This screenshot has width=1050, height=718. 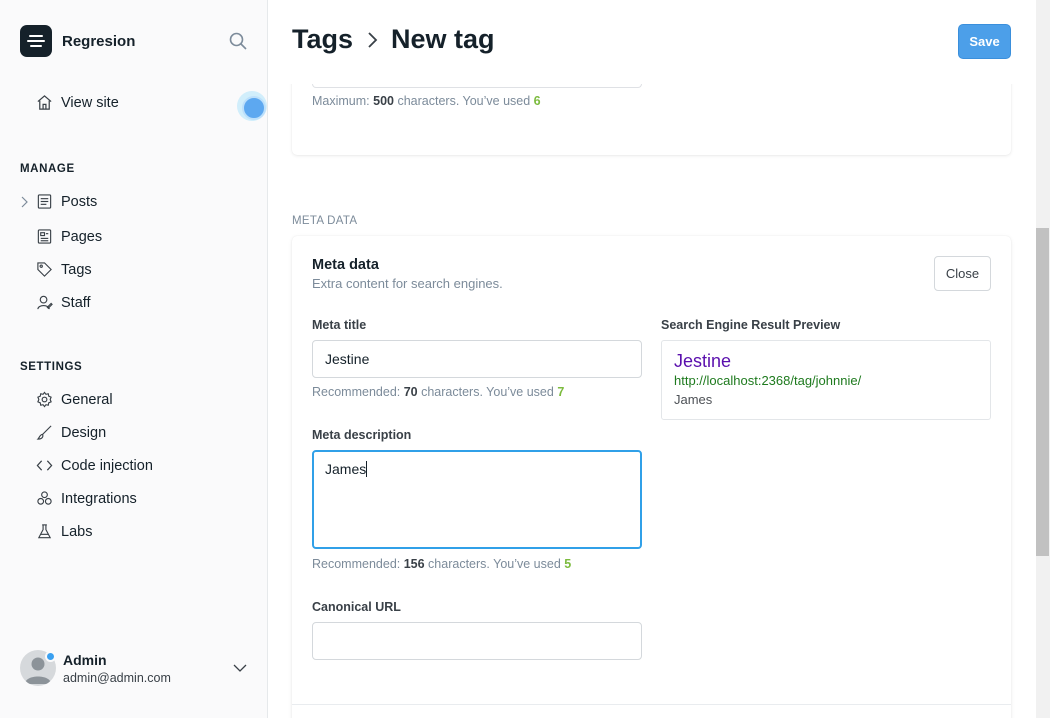 I want to click on flask-icon, so click(x=44, y=531).